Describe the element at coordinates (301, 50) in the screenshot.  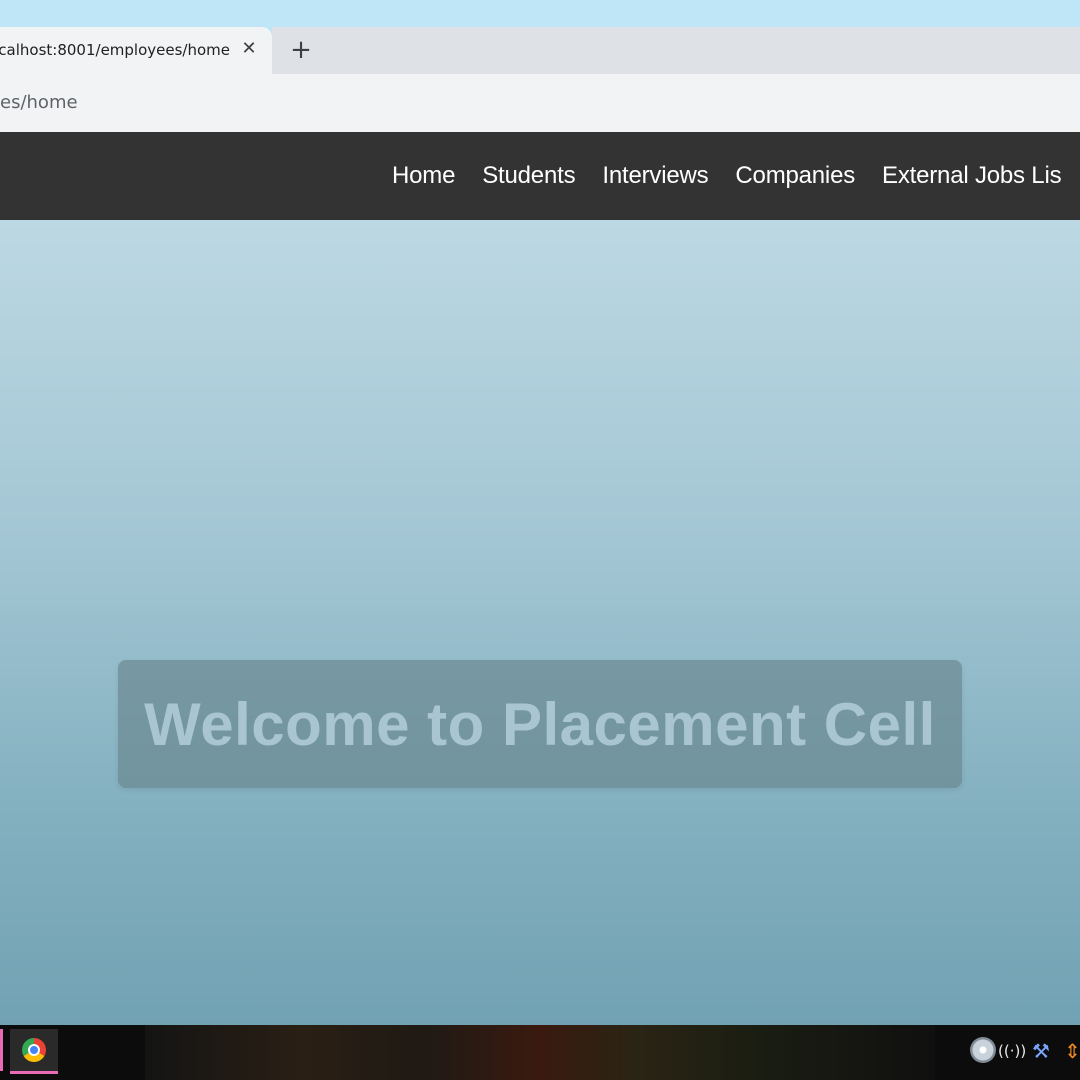
I see `plus-icon: +` at that location.